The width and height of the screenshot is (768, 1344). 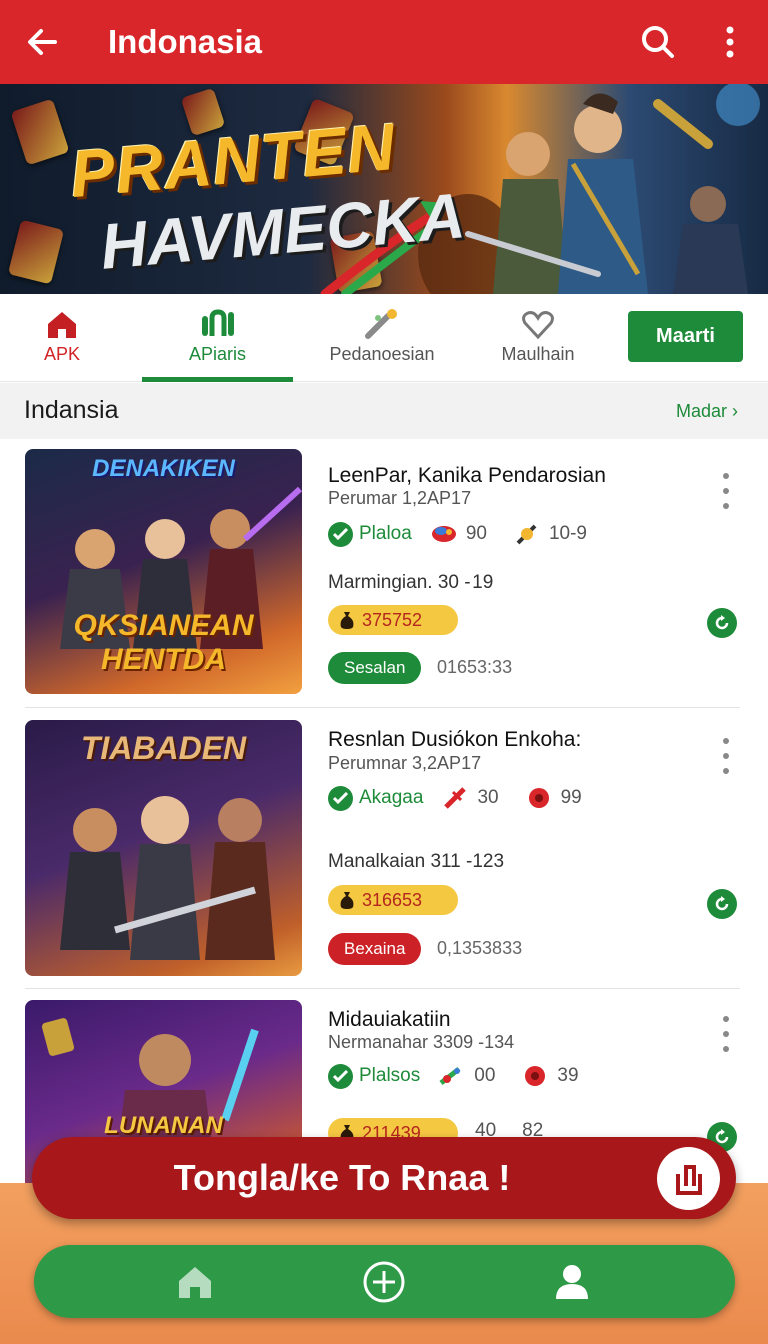 I want to click on game-thumbnail: TIABADEN, so click(x=163, y=848).